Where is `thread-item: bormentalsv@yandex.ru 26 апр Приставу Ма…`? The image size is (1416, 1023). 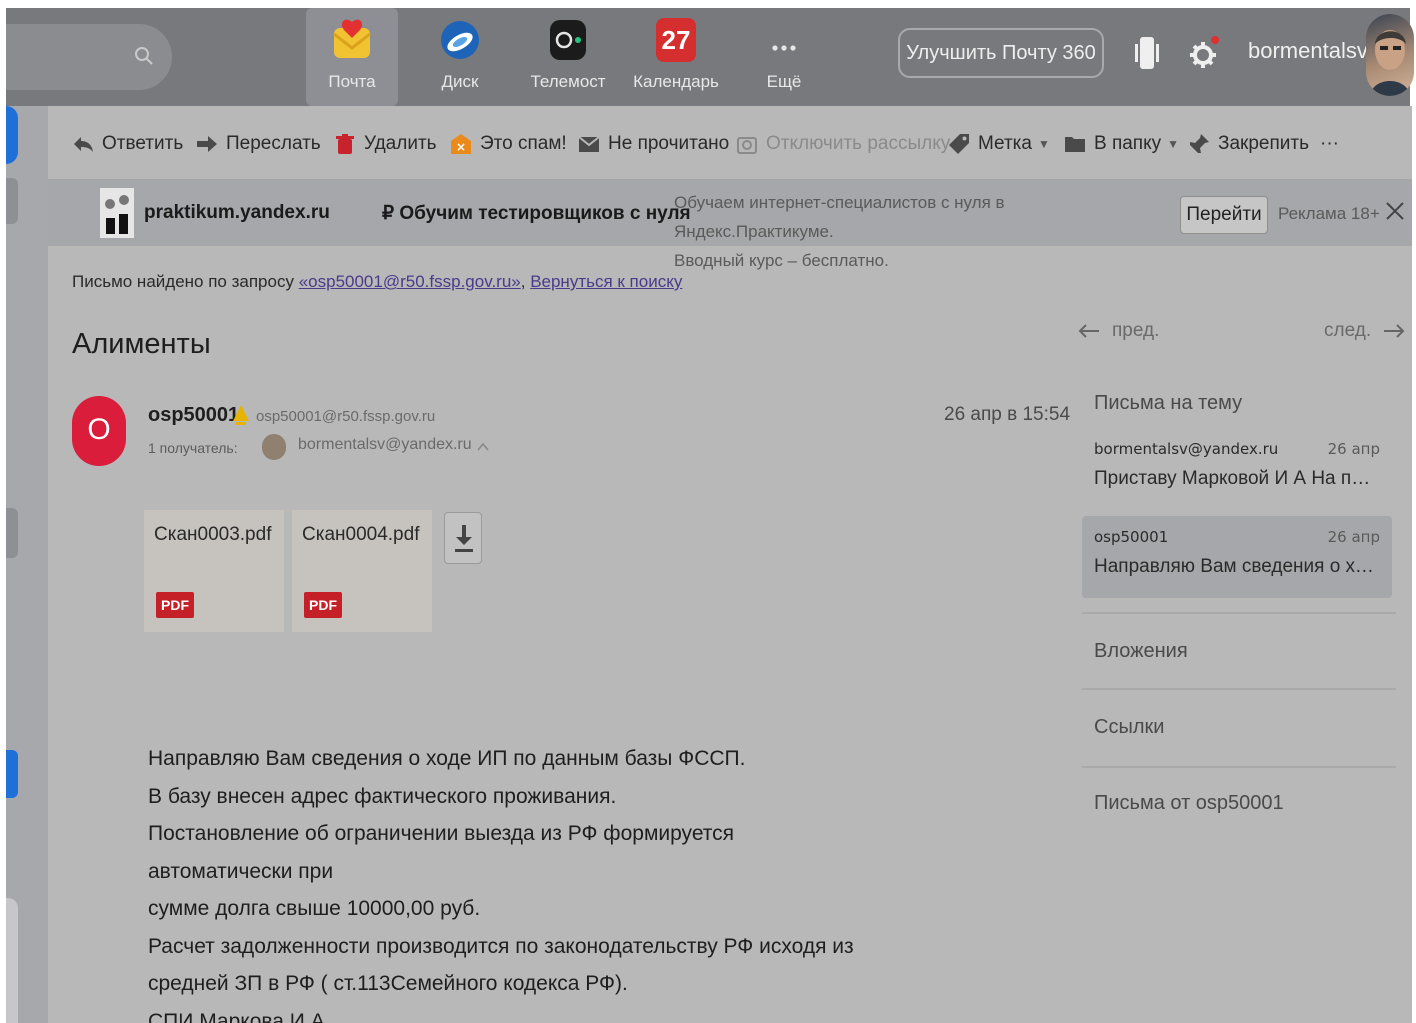 thread-item: bormentalsv@yandex.ru 26 апр Приставу Ма… is located at coordinates (1237, 469).